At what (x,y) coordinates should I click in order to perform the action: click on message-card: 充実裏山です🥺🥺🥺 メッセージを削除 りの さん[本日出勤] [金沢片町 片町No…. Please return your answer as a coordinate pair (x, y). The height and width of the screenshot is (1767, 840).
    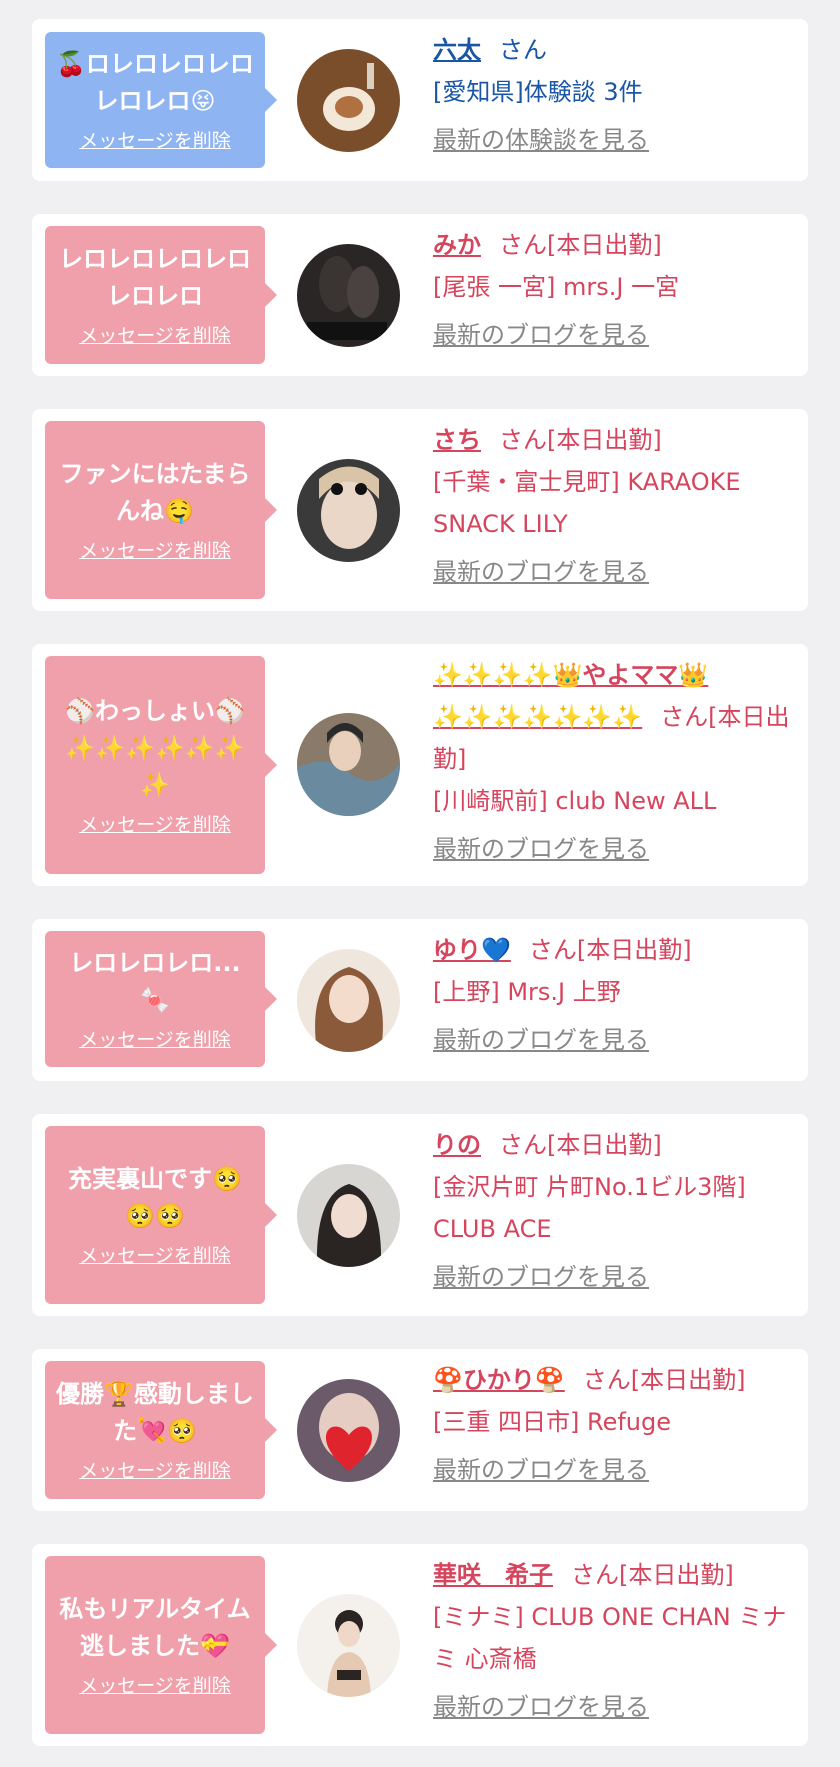
    Looking at the image, I should click on (420, 1215).